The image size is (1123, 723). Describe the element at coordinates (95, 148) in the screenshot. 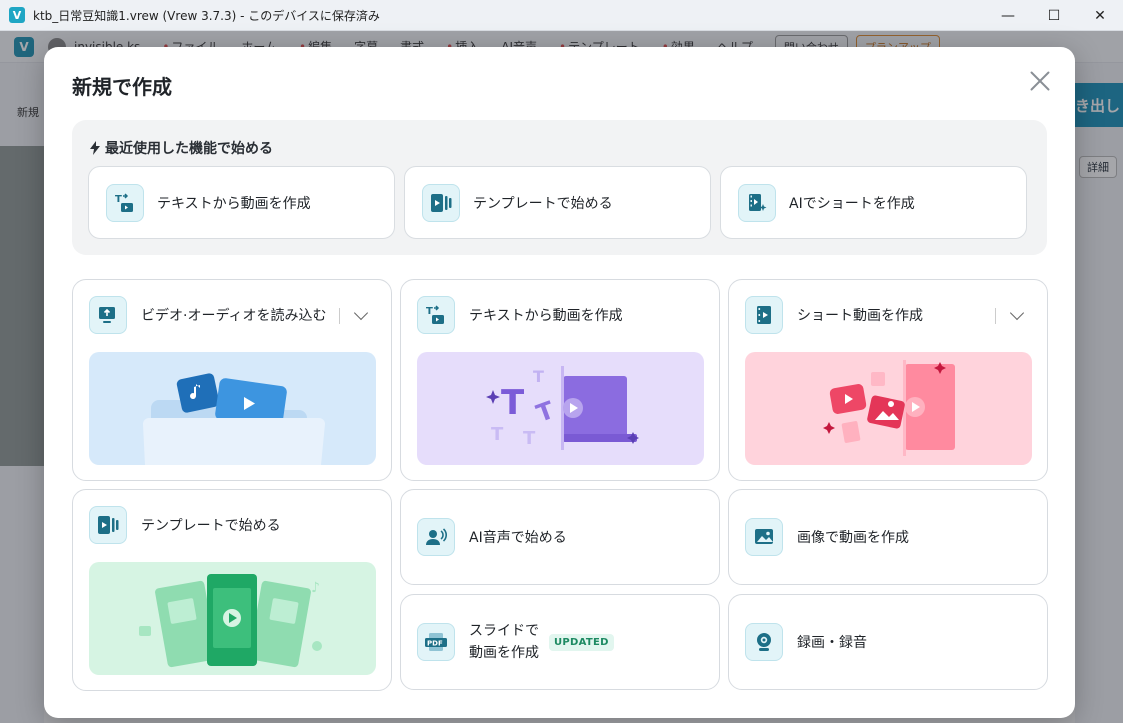

I see `lightning-icon` at that location.